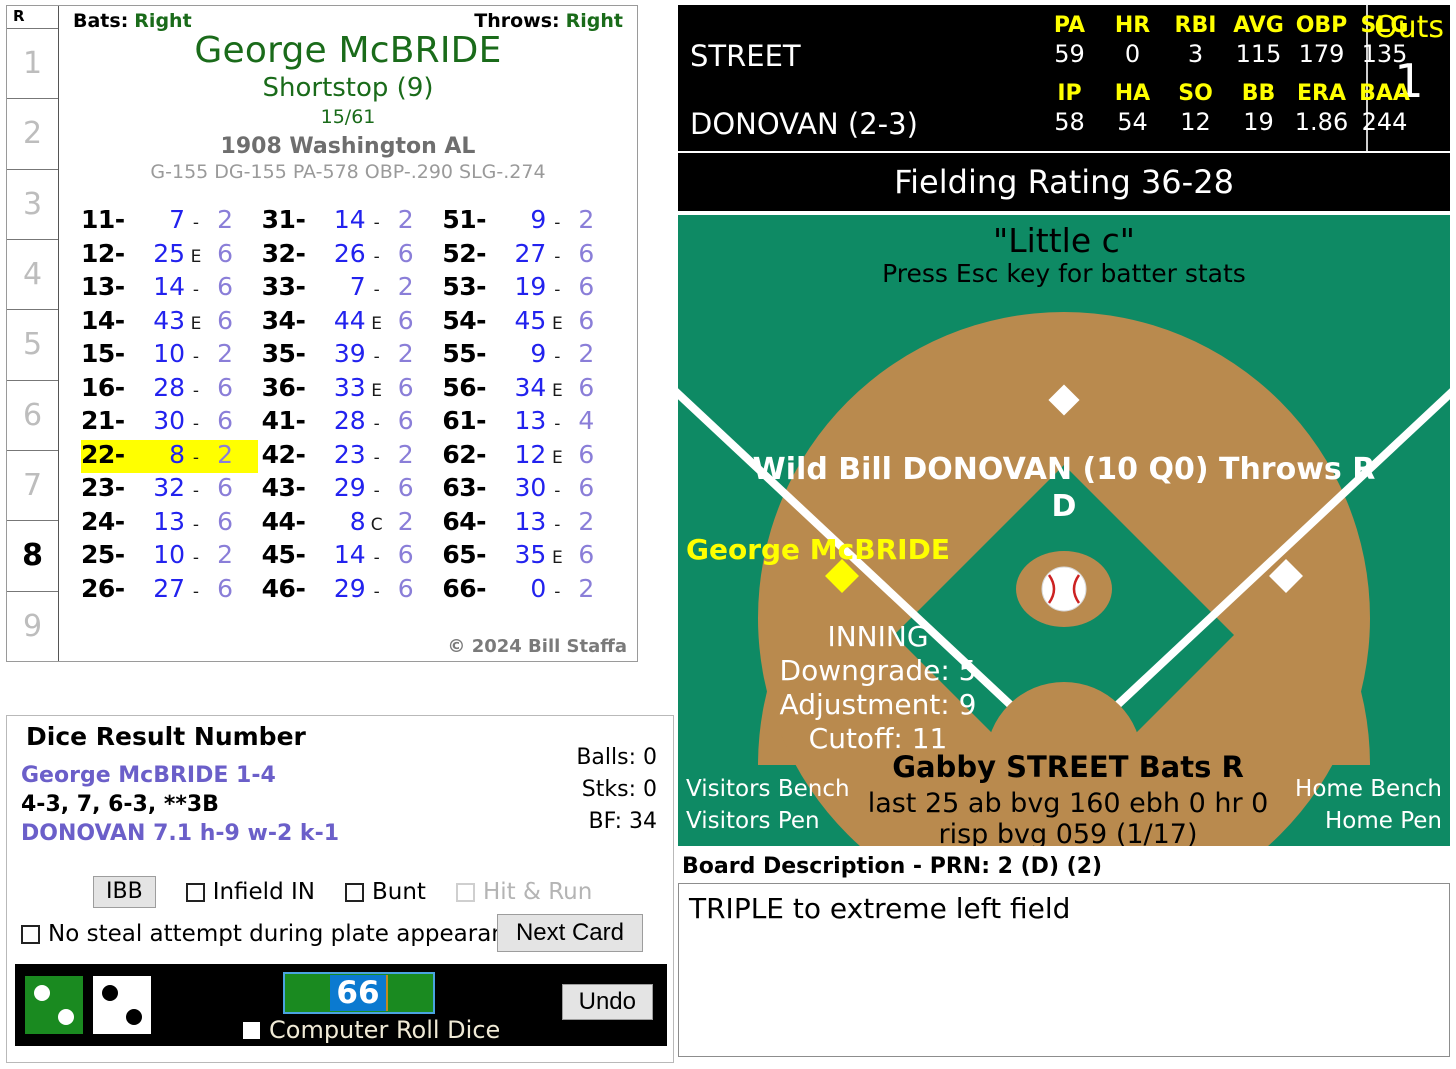  I want to click on dice-row: 24- 13-6, so click(169, 524).